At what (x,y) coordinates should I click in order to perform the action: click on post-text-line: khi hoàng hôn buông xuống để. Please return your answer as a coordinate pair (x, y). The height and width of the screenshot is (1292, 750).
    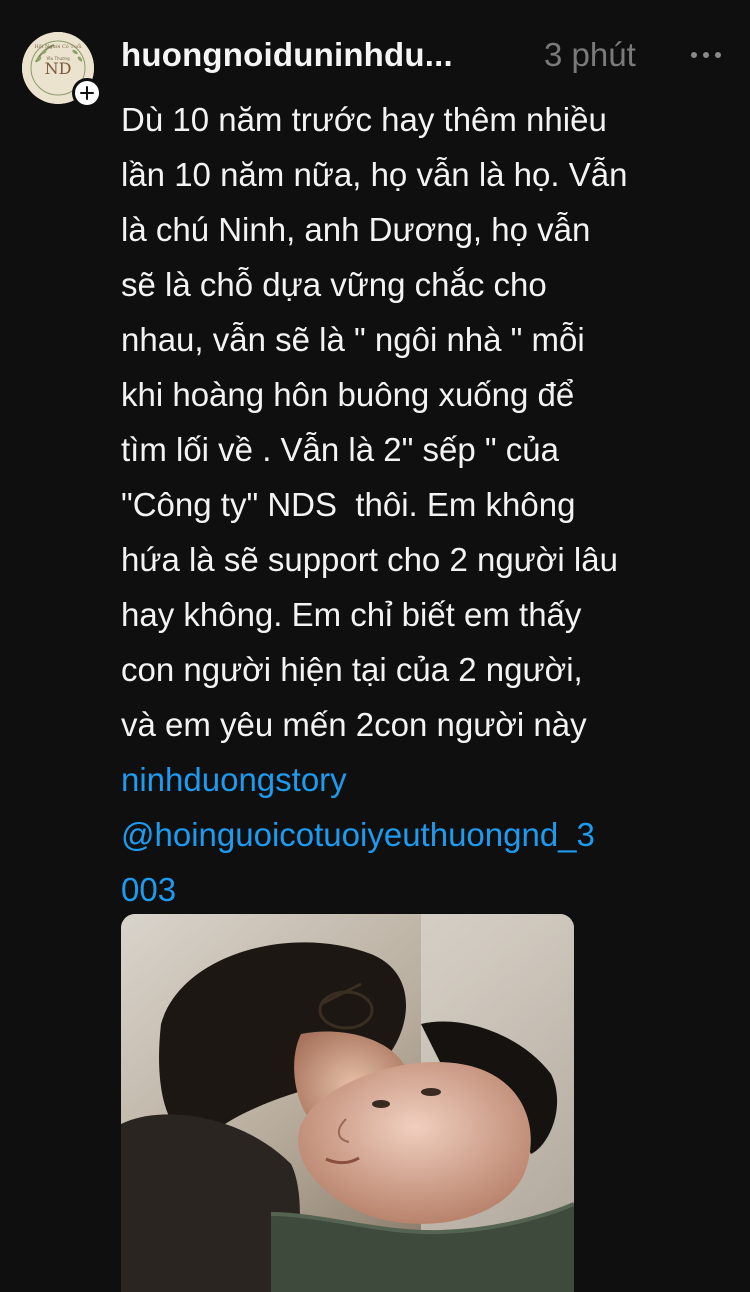
    Looking at the image, I should click on (348, 394).